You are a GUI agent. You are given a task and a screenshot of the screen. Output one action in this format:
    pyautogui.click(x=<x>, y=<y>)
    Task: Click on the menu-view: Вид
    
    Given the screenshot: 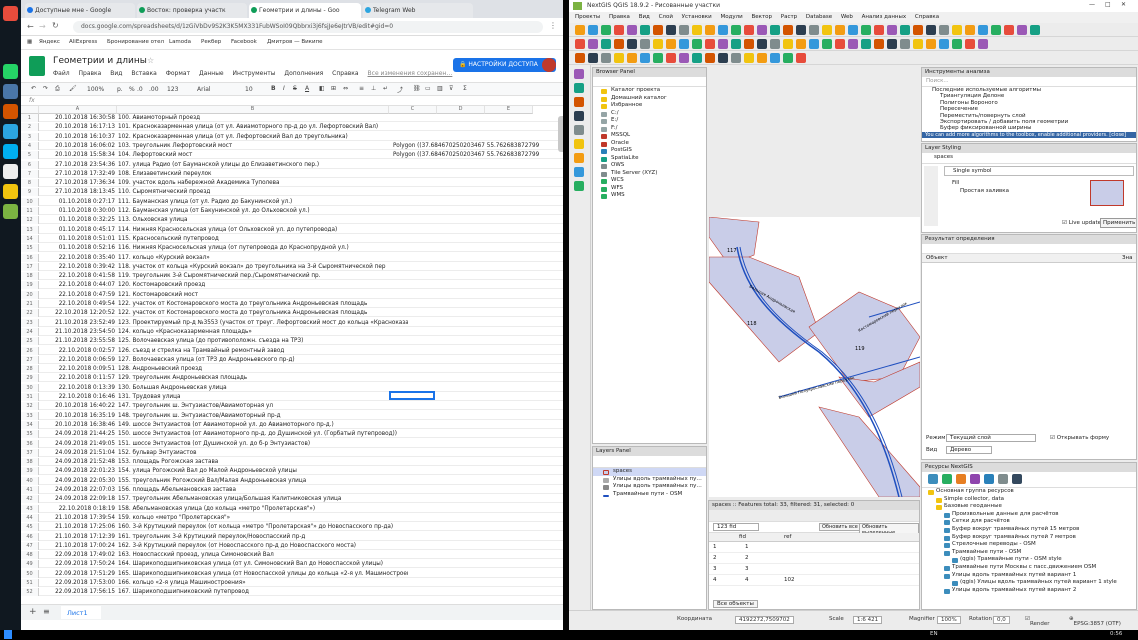 What is the action you would take?
    pyautogui.click(x=116, y=73)
    